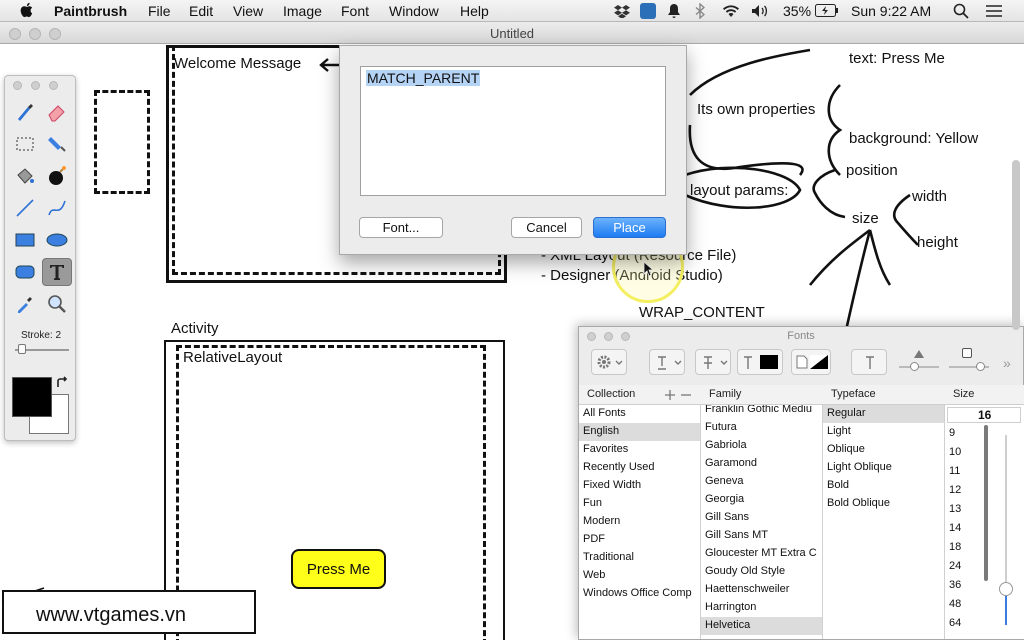 Image resolution: width=1024 pixels, height=640 pixels. What do you see at coordinates (761, 536) in the screenshot?
I see `family-item: Gill Sans MT` at bounding box center [761, 536].